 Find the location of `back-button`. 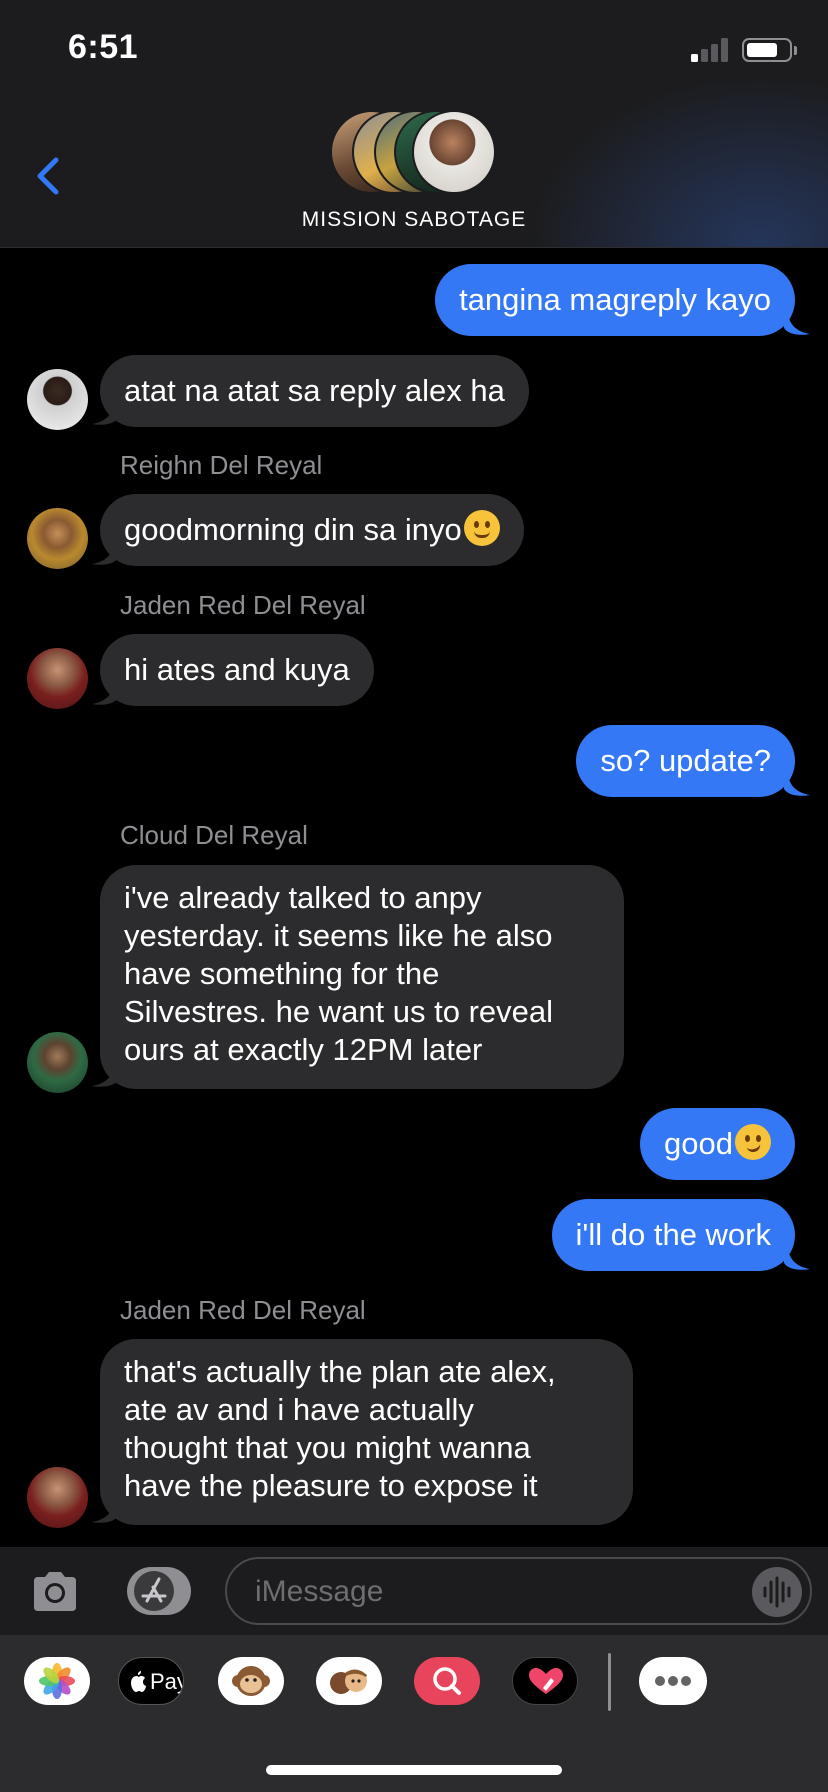

back-button is located at coordinates (50, 176).